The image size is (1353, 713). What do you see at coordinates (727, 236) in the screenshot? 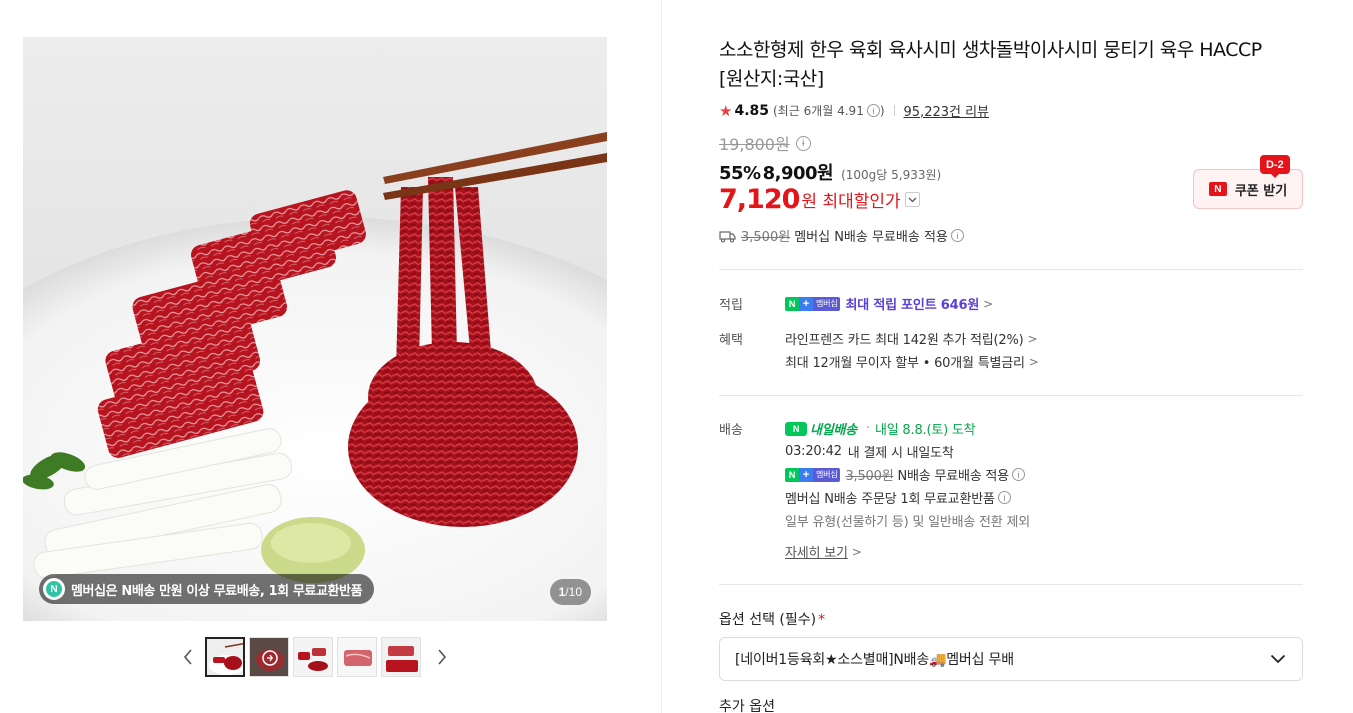
I see `truck-icon` at bounding box center [727, 236].